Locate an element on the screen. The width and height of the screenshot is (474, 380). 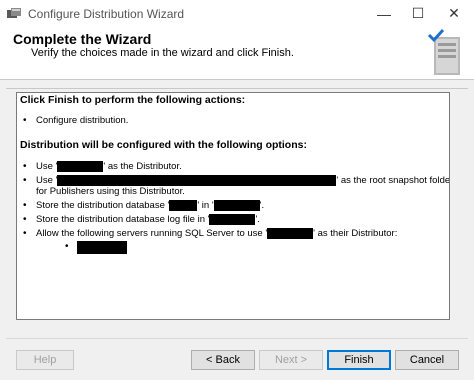
maximize-button: ☐ is located at coordinates (418, 13).